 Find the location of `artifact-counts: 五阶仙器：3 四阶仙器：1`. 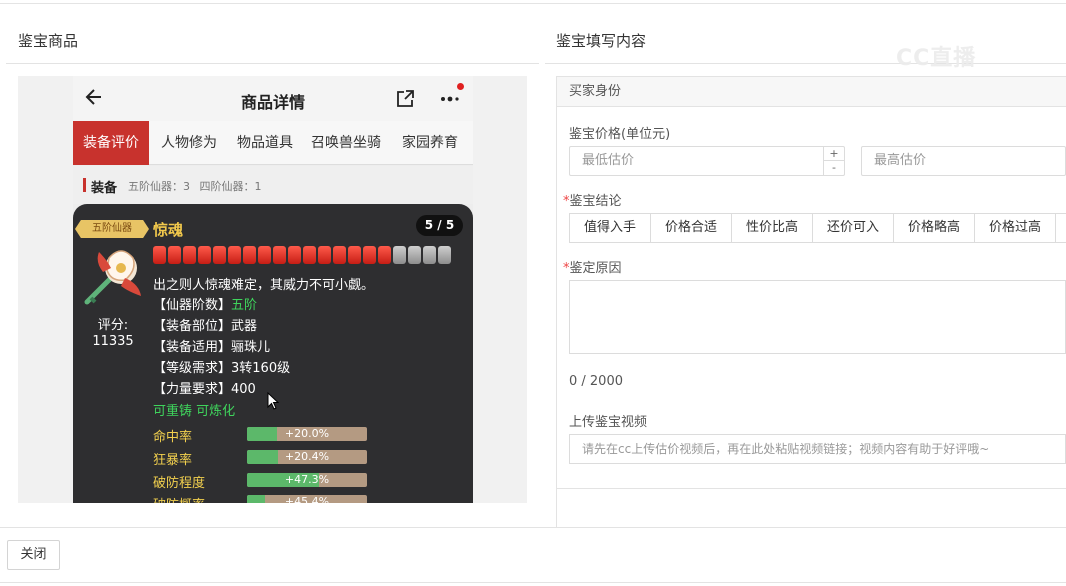

artifact-counts: 五阶仙器：3 四阶仙器：1 is located at coordinates (195, 186).